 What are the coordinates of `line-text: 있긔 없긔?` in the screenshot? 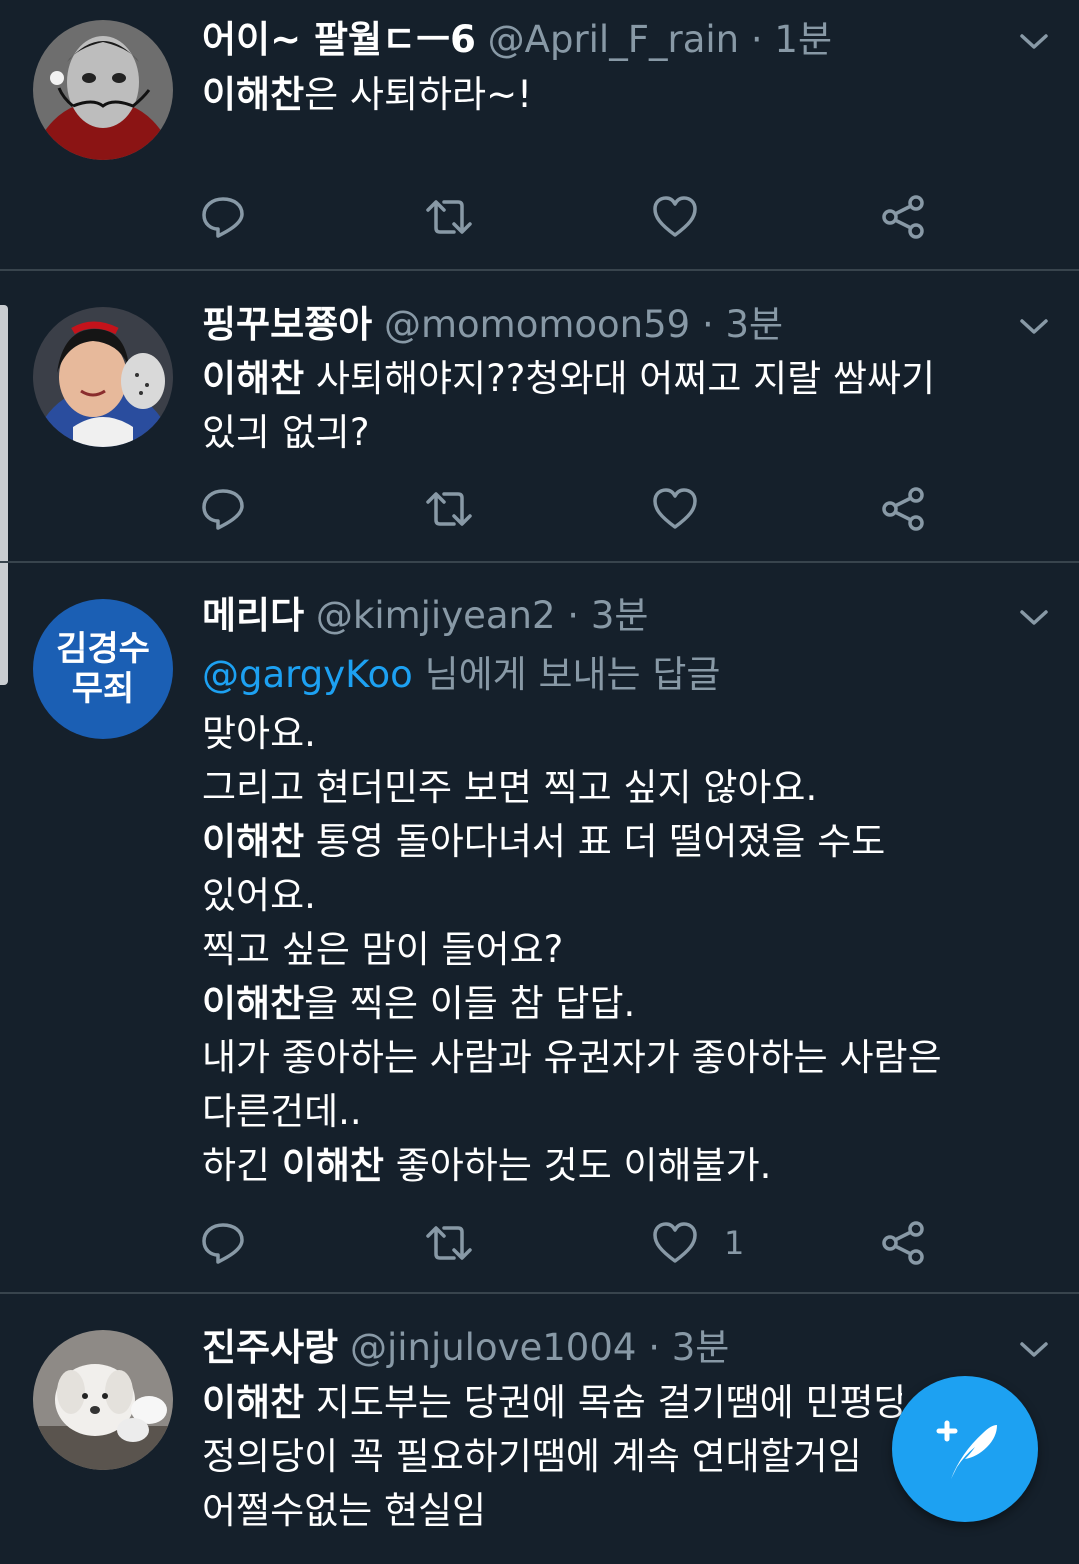 It's located at (286, 432).